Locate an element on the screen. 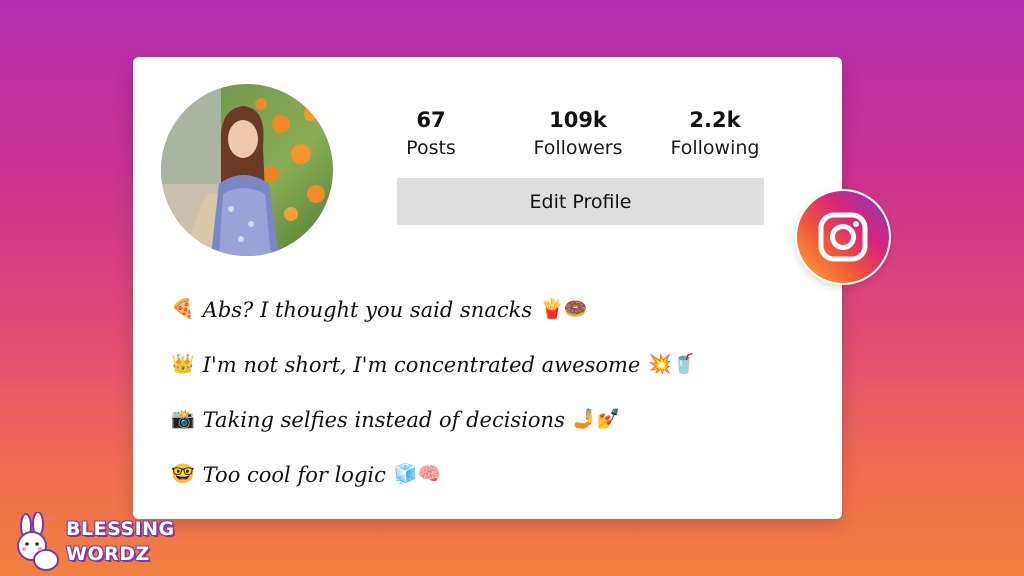 The height and width of the screenshot is (576, 1024). profile-stats: 67 Posts 109k Followers 2.2k Following is located at coordinates (487, 137).